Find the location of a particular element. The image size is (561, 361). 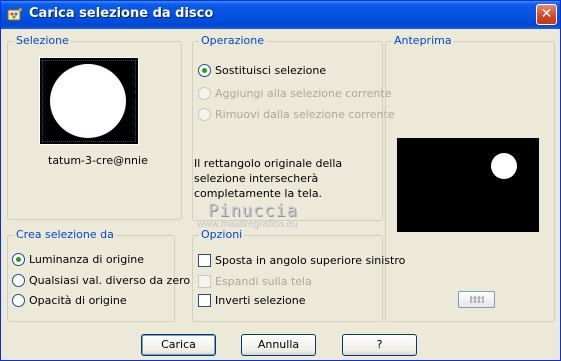

selection-thumbnail-dropdown is located at coordinates (89, 101).